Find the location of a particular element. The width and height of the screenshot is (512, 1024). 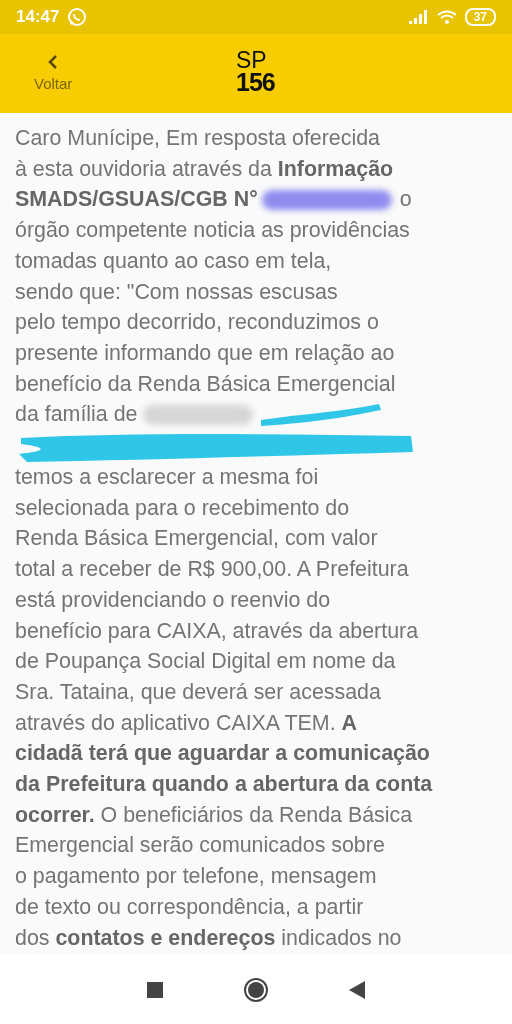

chevron-left-icon is located at coordinates (53, 62).